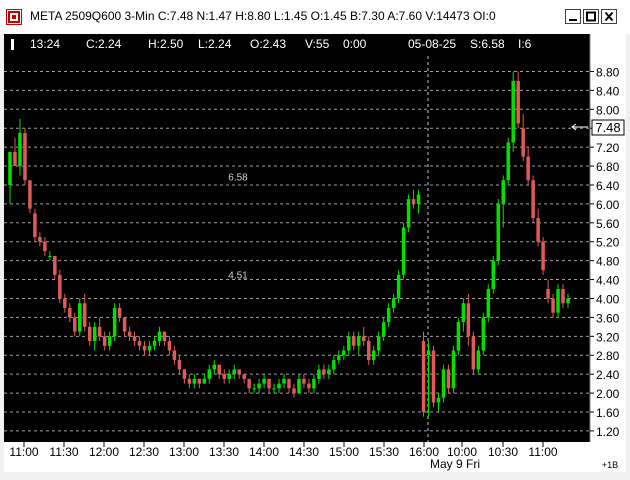  What do you see at coordinates (608, 356) in the screenshot?
I see `price-tick-label: 2.80` at bounding box center [608, 356].